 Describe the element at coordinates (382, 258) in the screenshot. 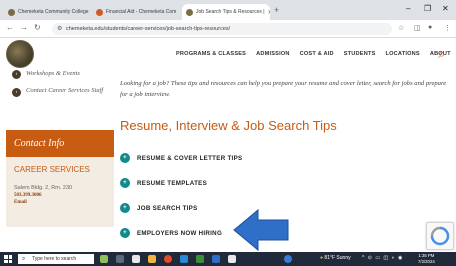

I see `system-tray: ^ ⊙ ▭ ◫ ◗ ◉` at that location.